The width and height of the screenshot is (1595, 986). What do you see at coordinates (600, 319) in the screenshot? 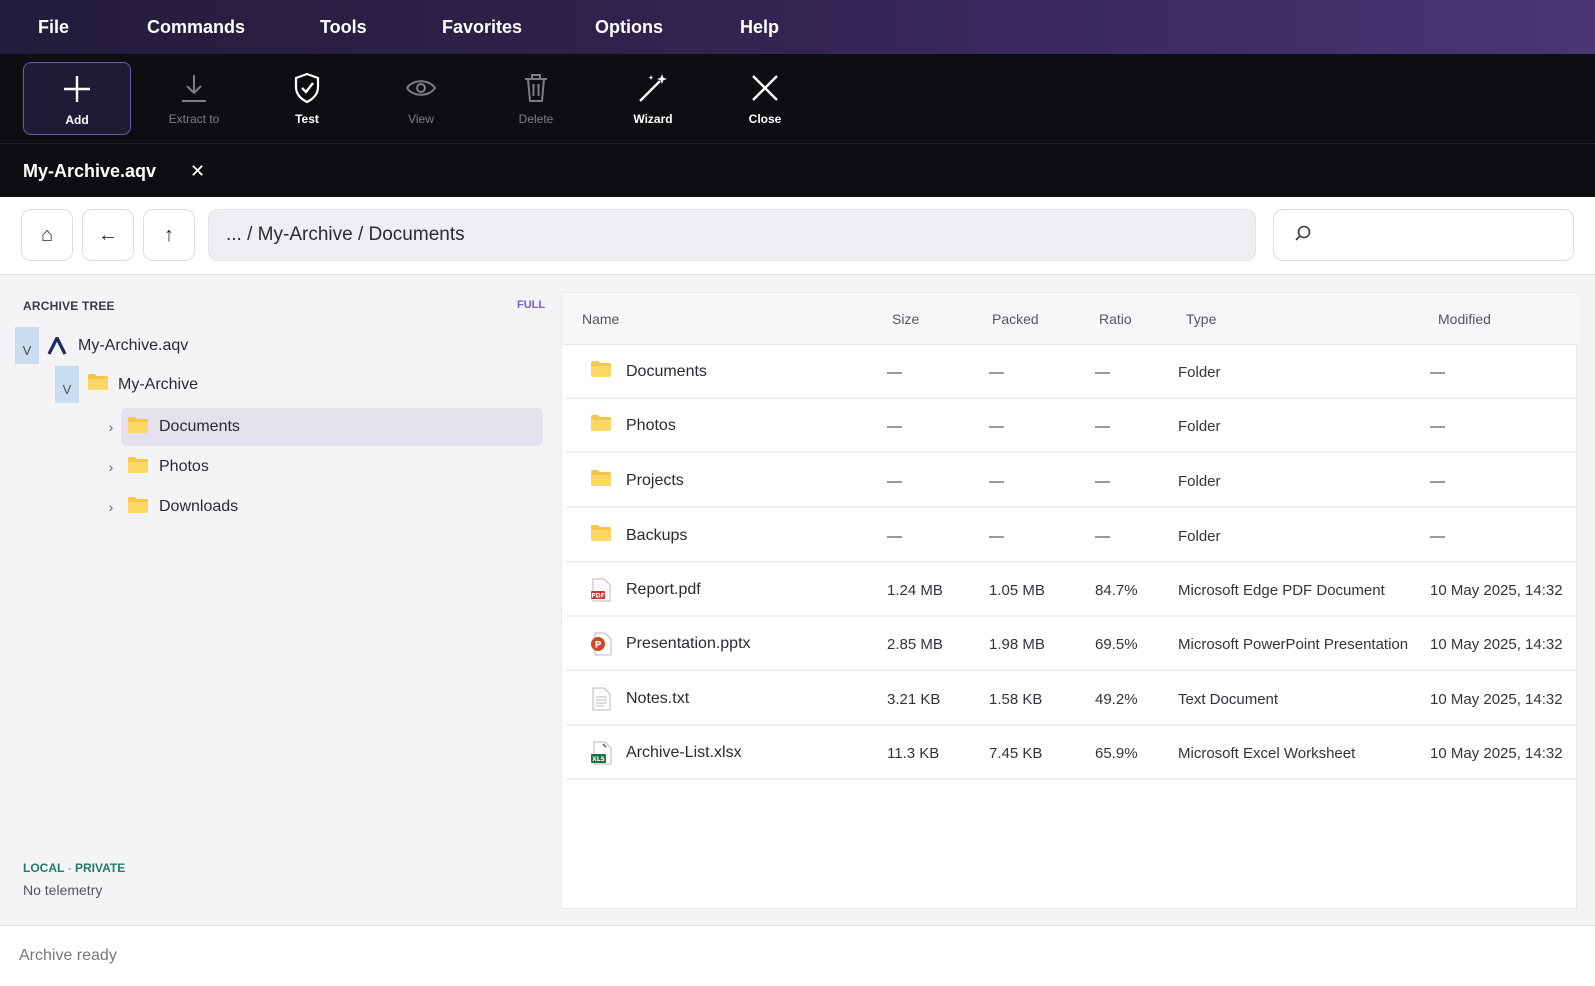
I see `column-header-name: Name` at bounding box center [600, 319].